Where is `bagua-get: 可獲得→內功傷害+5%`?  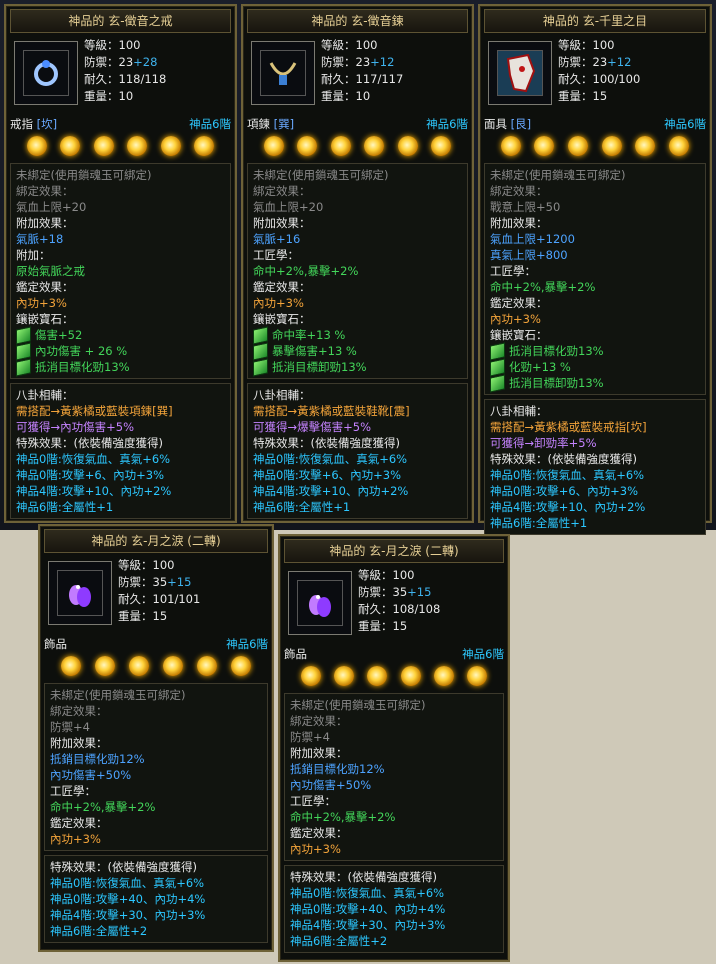
bagua-get: 可獲得→內功傷害+5% is located at coordinates (75, 427).